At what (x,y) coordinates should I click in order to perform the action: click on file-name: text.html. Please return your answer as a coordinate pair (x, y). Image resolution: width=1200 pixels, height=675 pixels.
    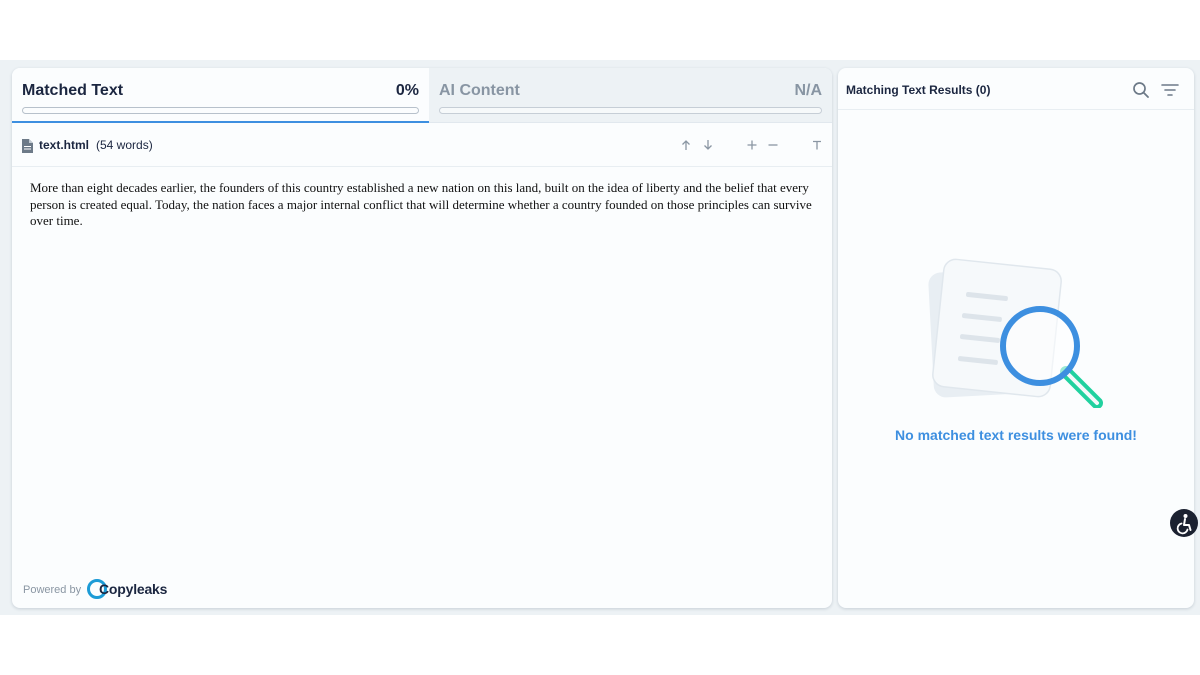
    Looking at the image, I should click on (64, 145).